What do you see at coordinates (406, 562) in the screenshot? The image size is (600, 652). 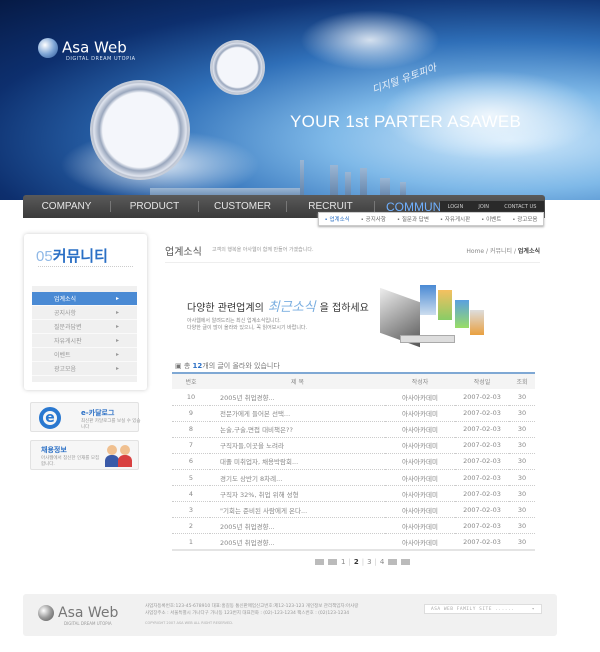 I see `last-page-button` at bounding box center [406, 562].